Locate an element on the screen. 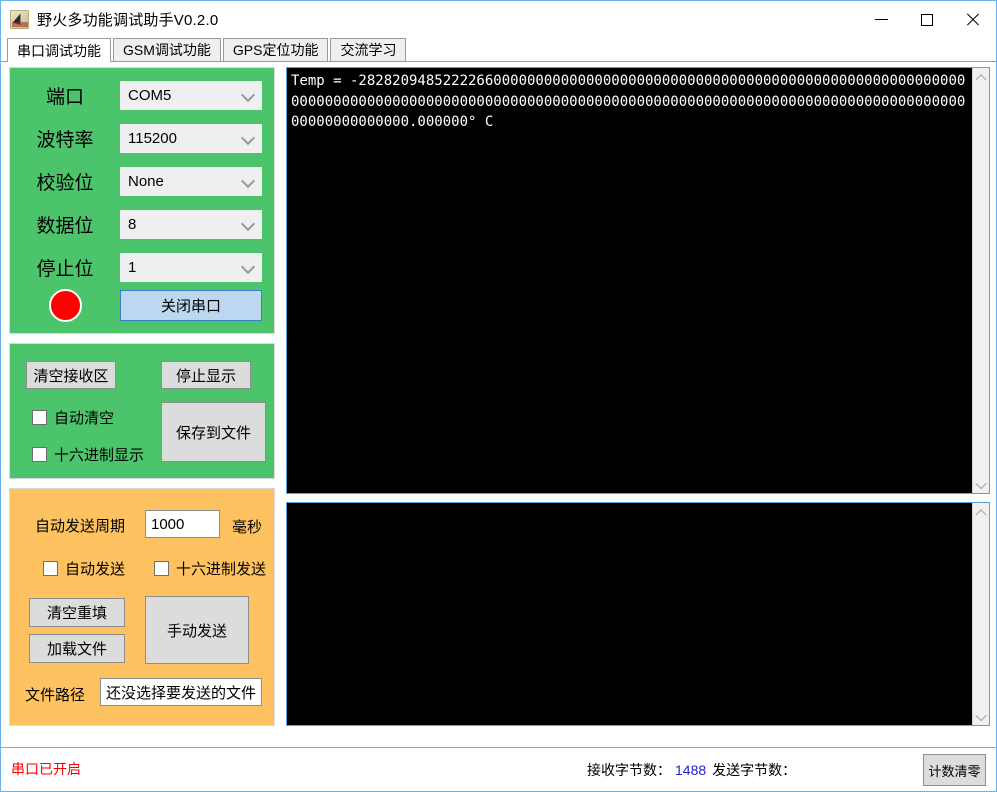 This screenshot has height=792, width=997. tab-gsm-debug: GSM调试功能 is located at coordinates (167, 49).